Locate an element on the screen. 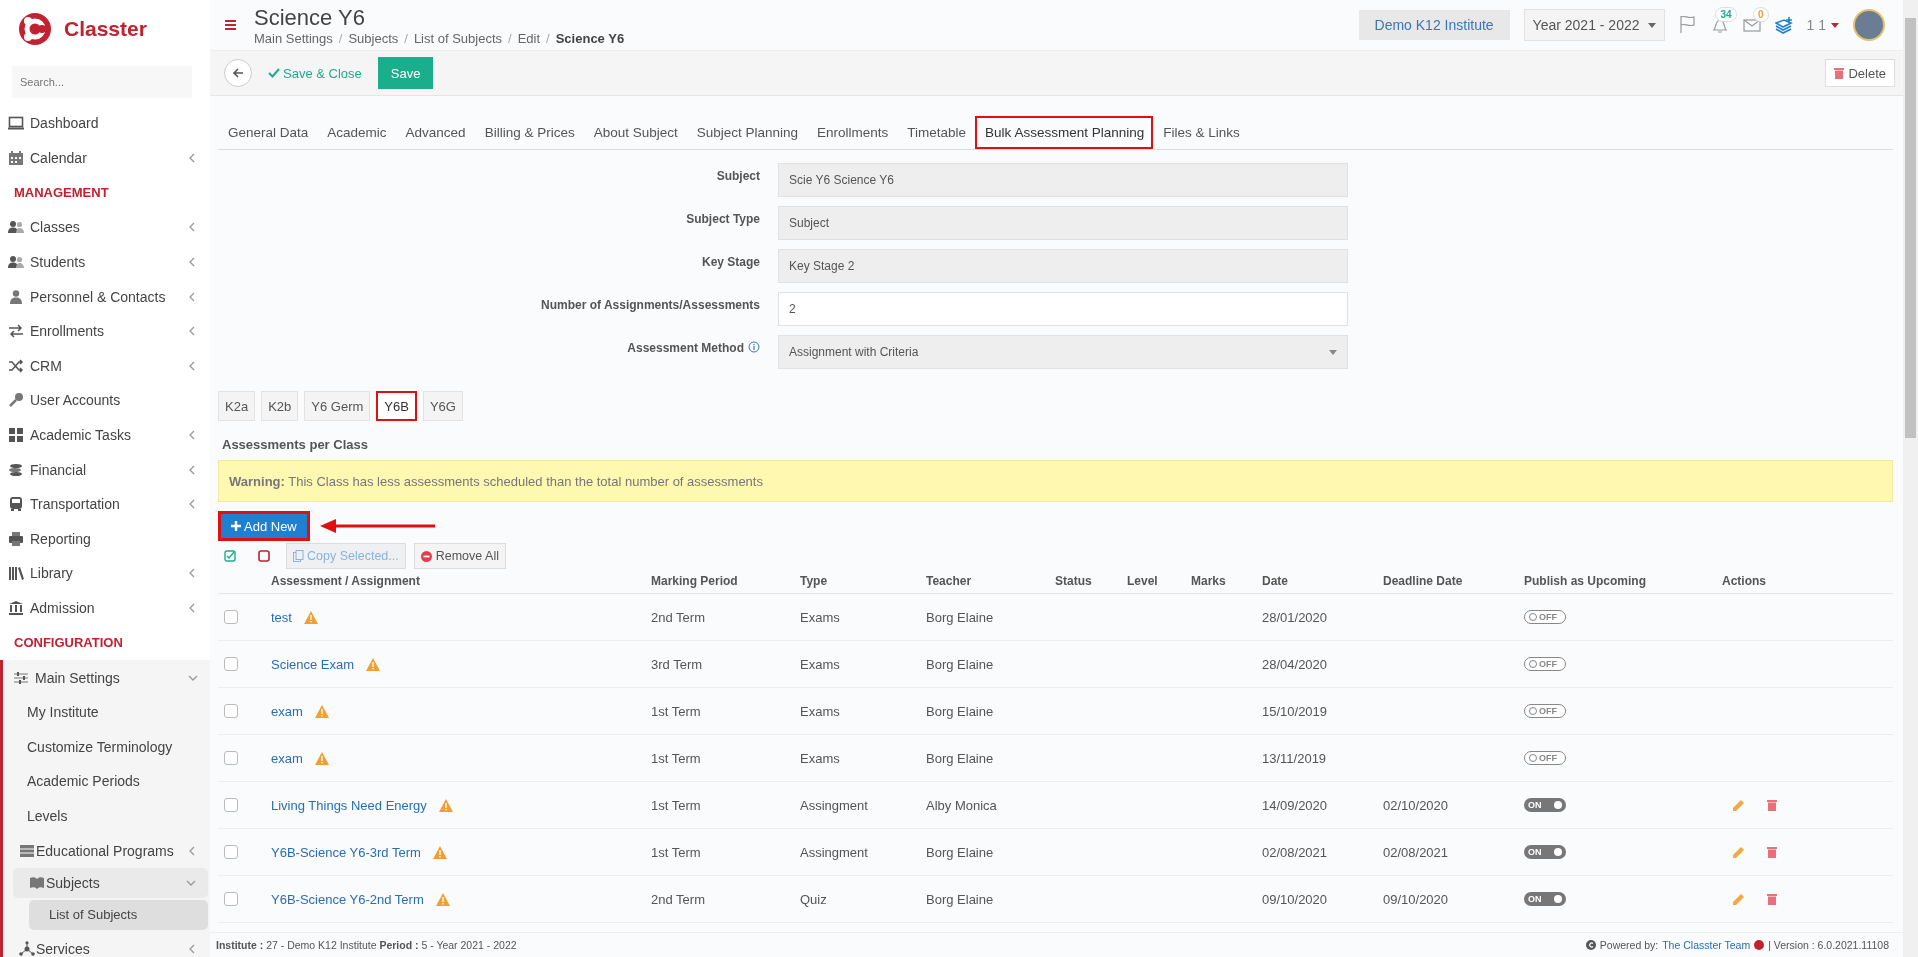 This screenshot has width=1918, height=957. table-cell: Quiz is located at coordinates (813, 899).